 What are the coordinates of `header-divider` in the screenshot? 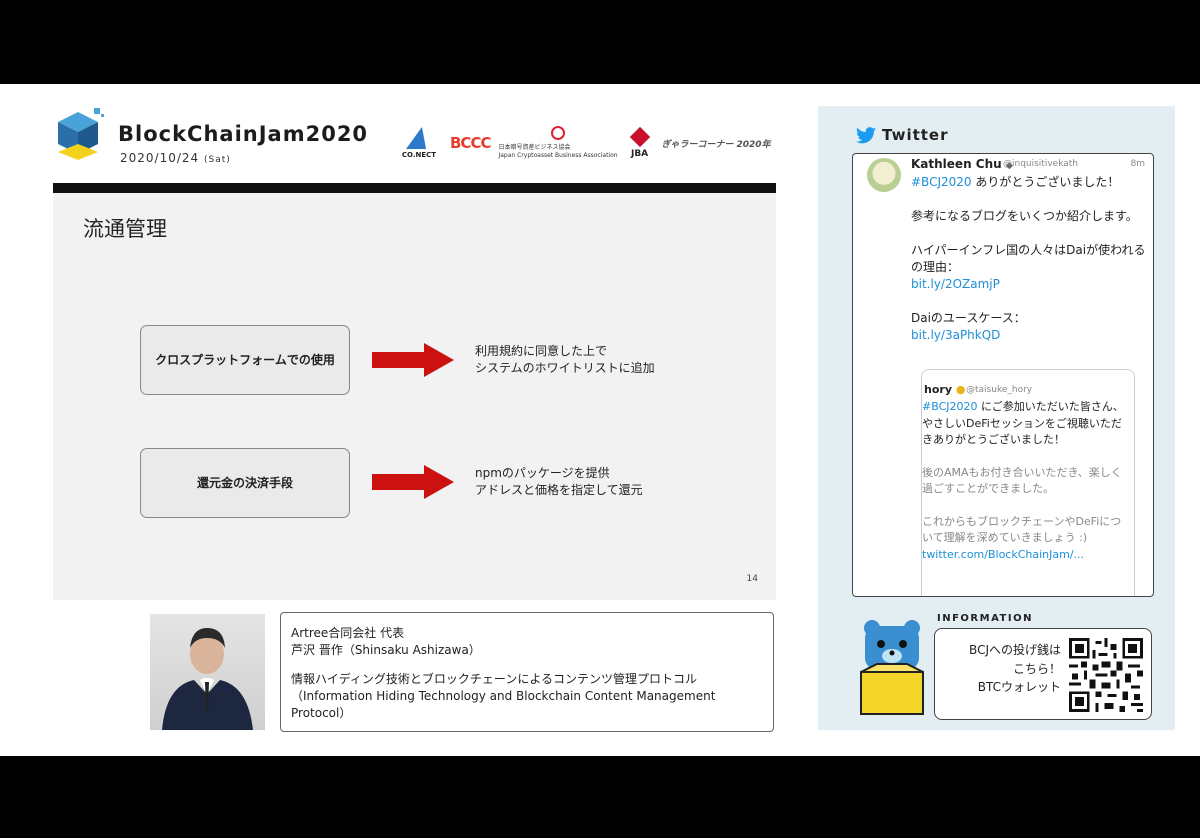 It's located at (414, 188).